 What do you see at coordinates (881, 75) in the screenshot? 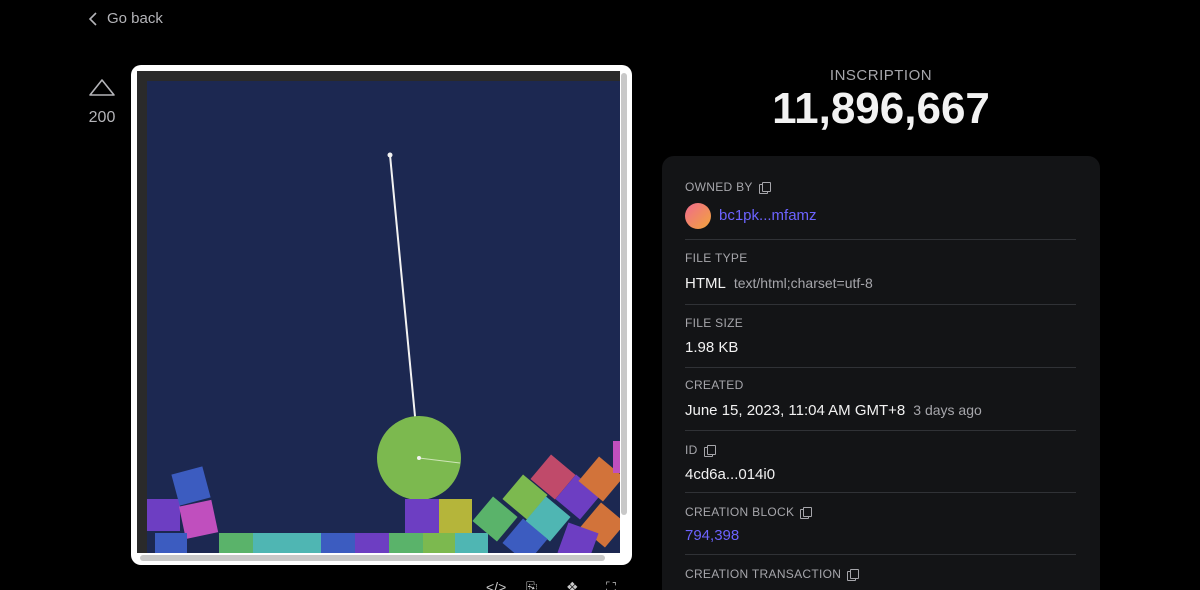
I see `inscription-label: INSCRIPTION` at bounding box center [881, 75].